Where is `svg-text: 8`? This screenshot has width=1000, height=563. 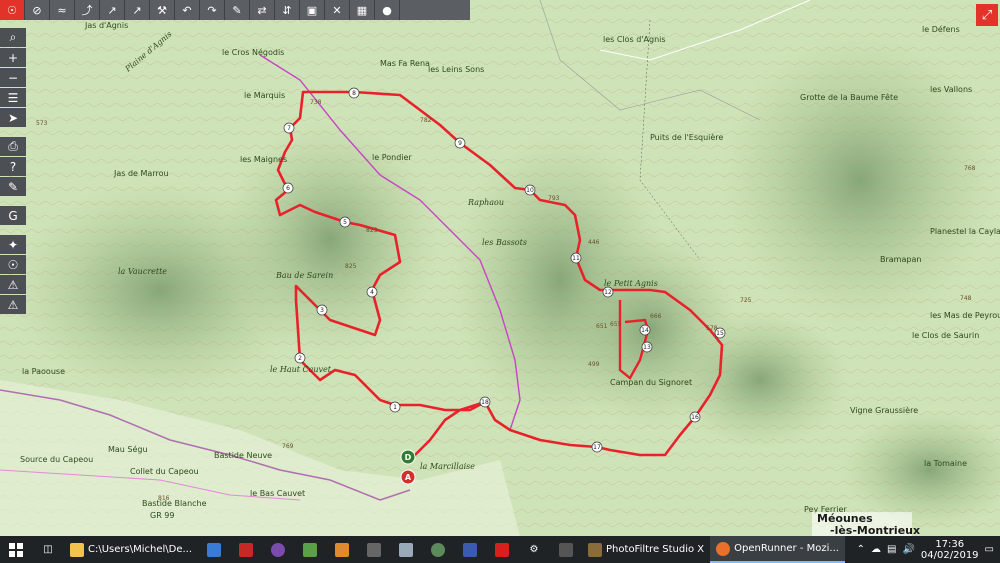 svg-text: 8 is located at coordinates (354, 93).